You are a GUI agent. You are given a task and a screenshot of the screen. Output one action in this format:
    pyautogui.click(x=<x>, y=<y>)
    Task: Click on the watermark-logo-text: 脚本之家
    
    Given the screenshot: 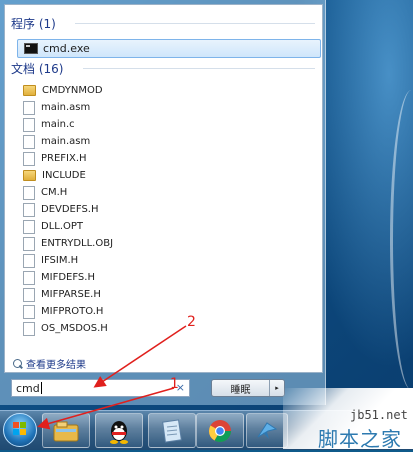 What is the action you would take?
    pyautogui.click(x=360, y=439)
    